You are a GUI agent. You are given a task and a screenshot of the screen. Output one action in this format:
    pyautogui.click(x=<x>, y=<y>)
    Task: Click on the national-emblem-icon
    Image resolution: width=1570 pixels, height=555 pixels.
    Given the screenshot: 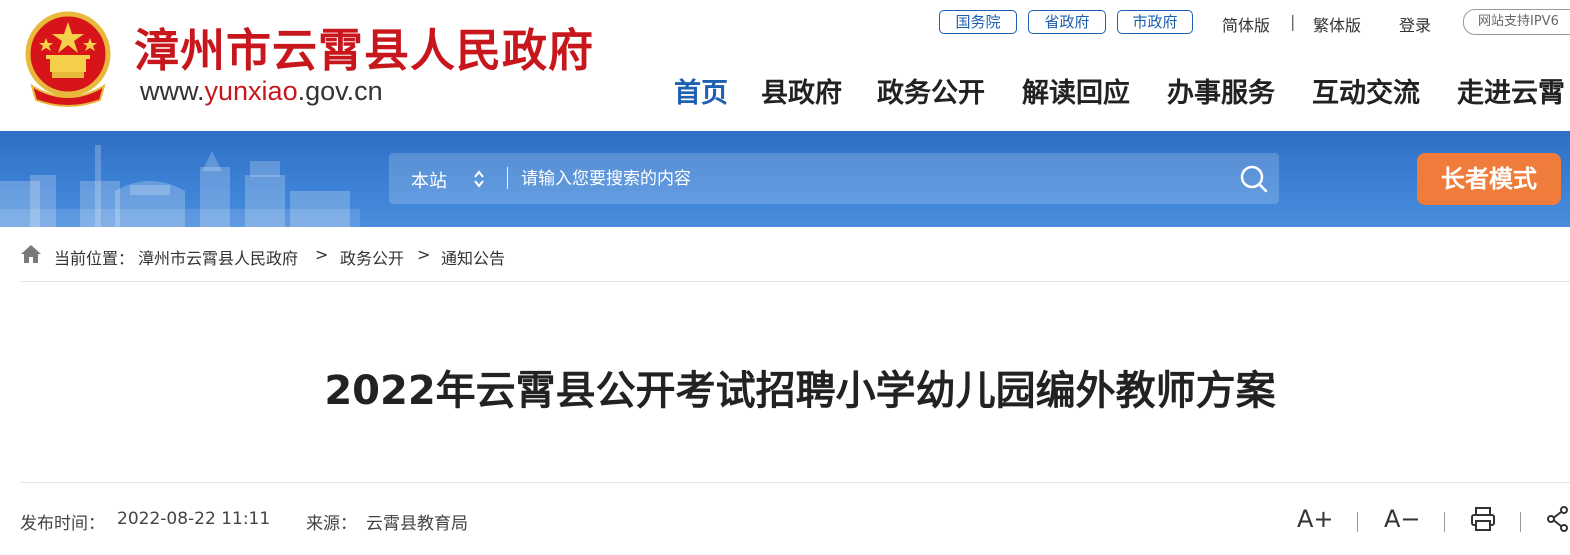 What is the action you would take?
    pyautogui.click(x=68, y=59)
    